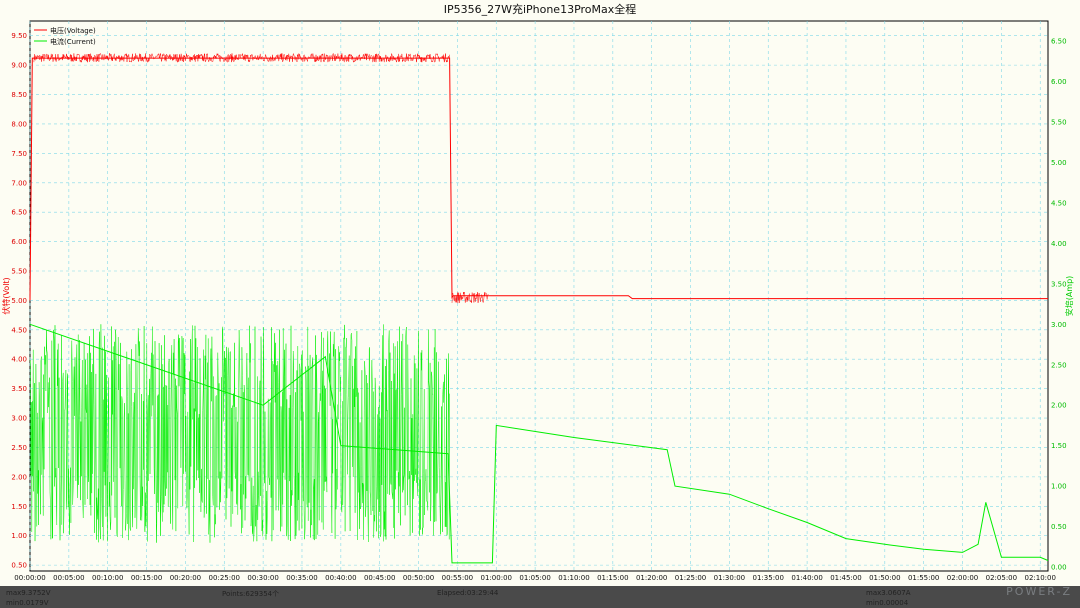 This screenshot has width=1080, height=608. What do you see at coordinates (1059, 325) in the screenshot?
I see `y-right-tick-label: 3.00` at bounding box center [1059, 325].